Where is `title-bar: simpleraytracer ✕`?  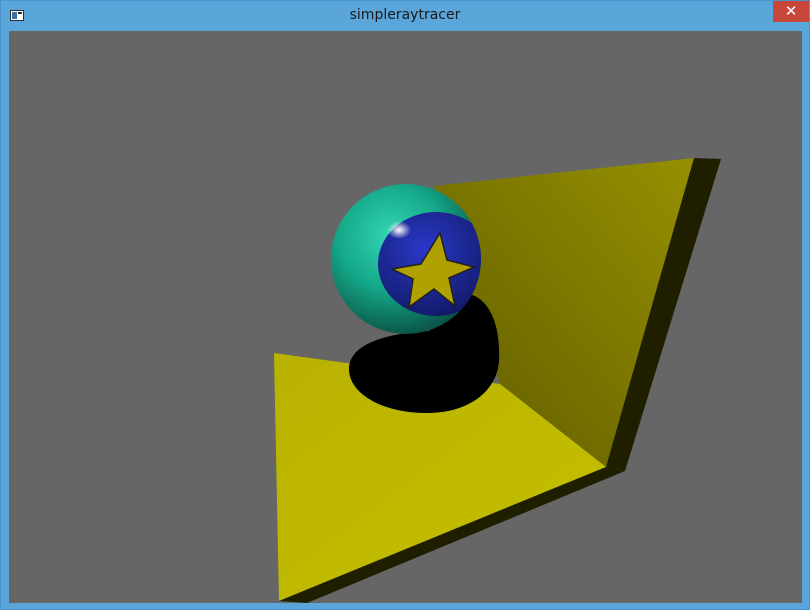
title-bar: simpleraytracer ✕ is located at coordinates (405, 16).